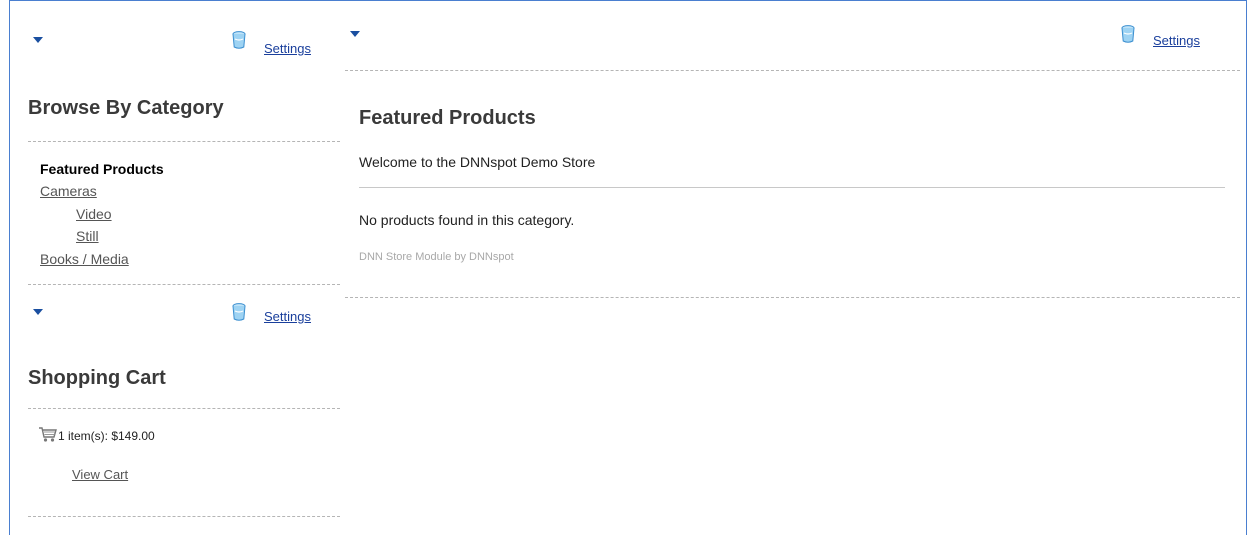 Image resolution: width=1249 pixels, height=535 pixels. What do you see at coordinates (97, 378) in the screenshot?
I see `shopping-cart-title: Shopping Cart` at bounding box center [97, 378].